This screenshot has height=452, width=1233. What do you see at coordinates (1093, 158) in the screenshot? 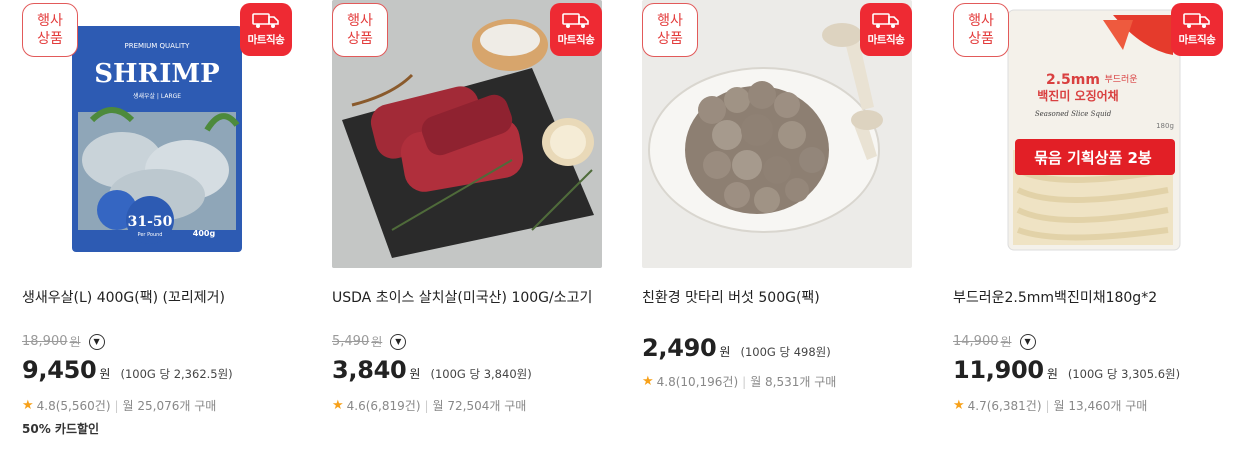
I see `svg-text: 묶음 기획상품 2봉` at bounding box center [1093, 158].